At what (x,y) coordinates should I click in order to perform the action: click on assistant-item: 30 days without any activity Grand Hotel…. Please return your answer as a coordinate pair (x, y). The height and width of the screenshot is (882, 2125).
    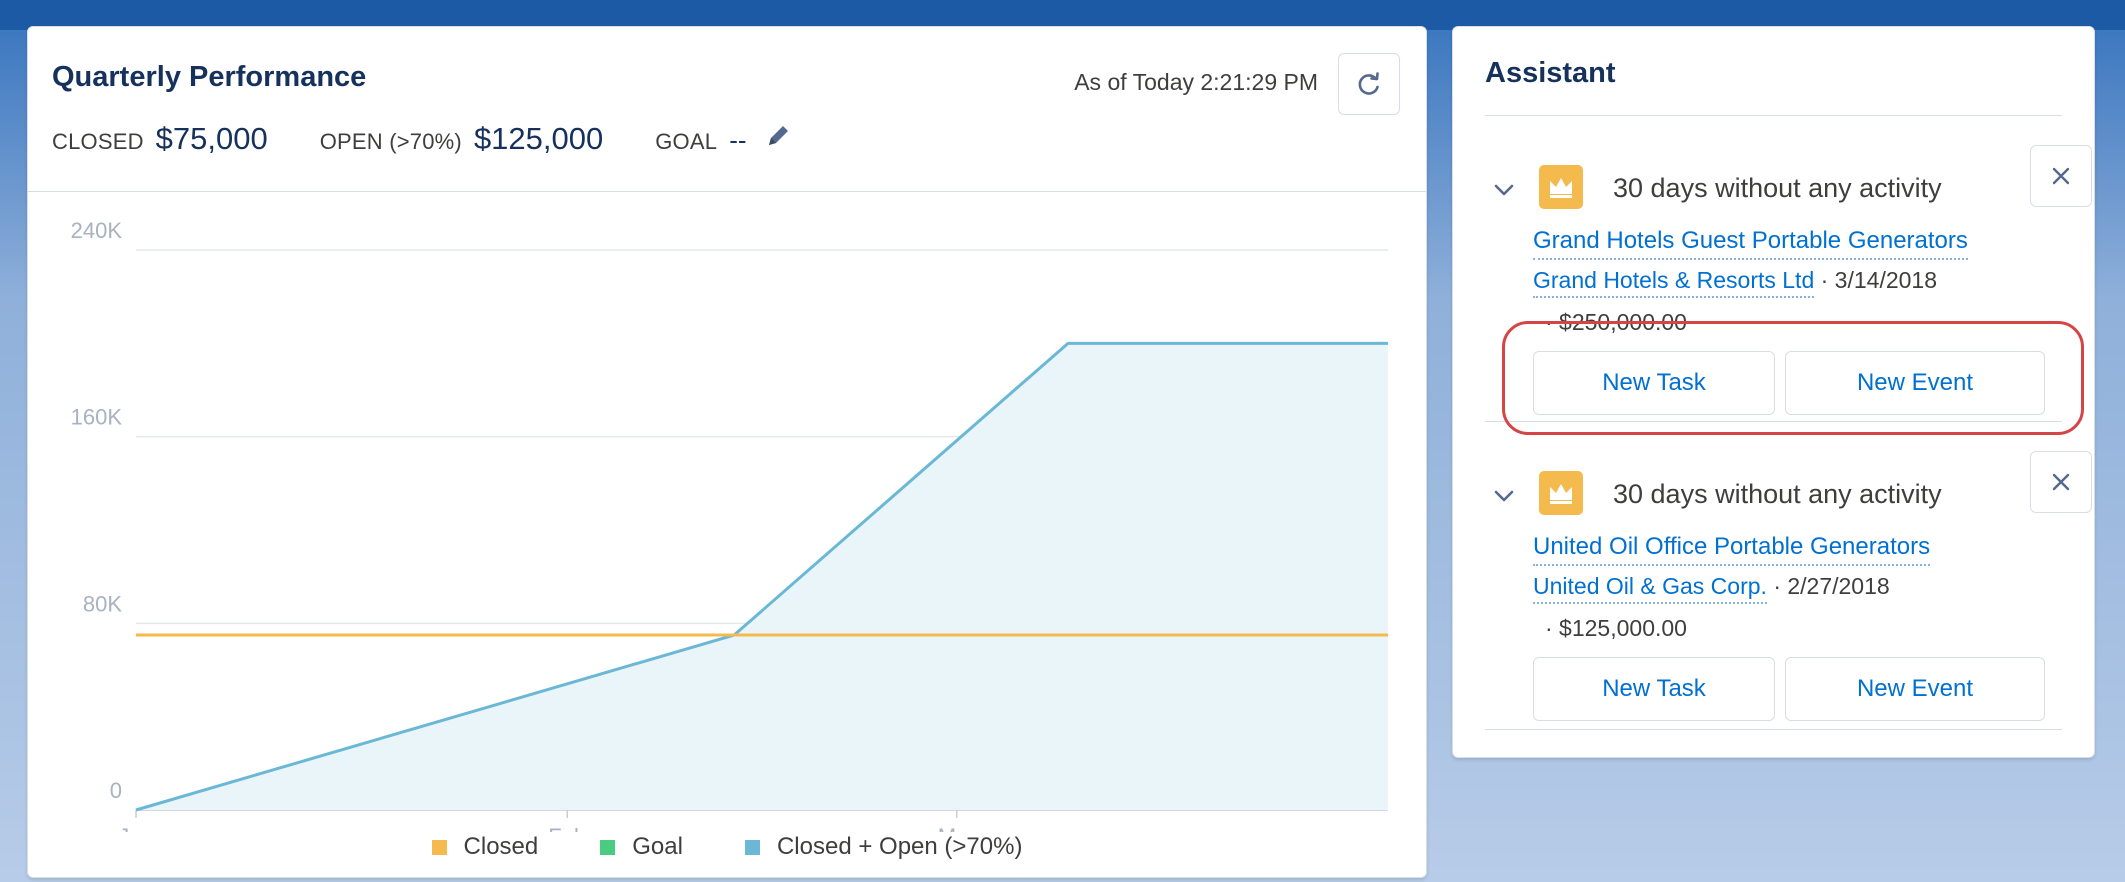
    Looking at the image, I should click on (1774, 285).